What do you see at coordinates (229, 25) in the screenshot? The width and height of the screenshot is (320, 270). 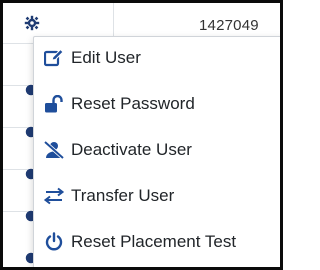 I see `user-id-cell: 1427049` at bounding box center [229, 25].